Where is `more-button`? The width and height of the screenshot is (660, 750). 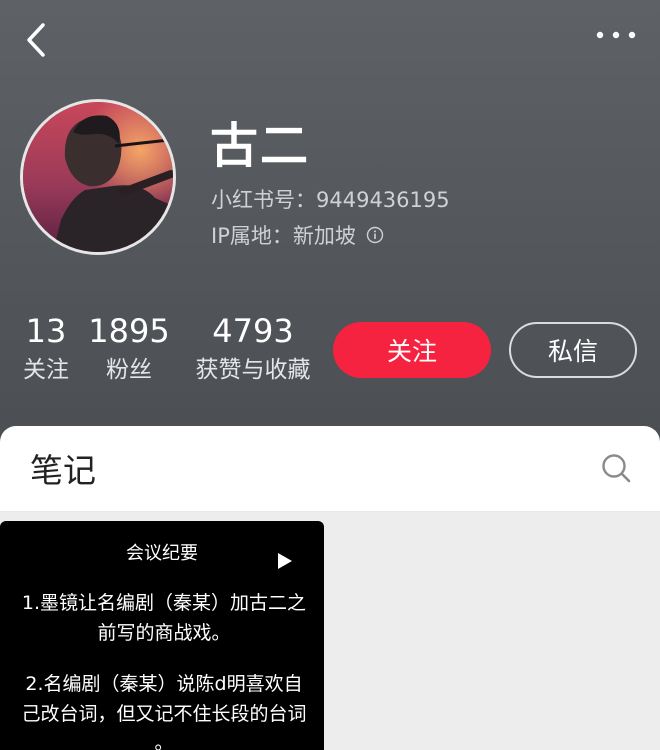 more-button is located at coordinates (616, 35).